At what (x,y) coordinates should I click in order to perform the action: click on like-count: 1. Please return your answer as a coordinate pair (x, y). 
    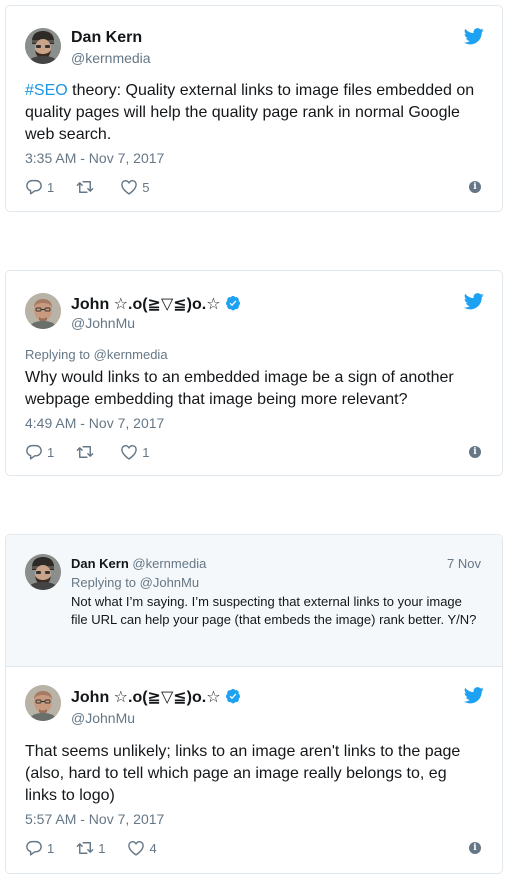
    Looking at the image, I should click on (146, 452).